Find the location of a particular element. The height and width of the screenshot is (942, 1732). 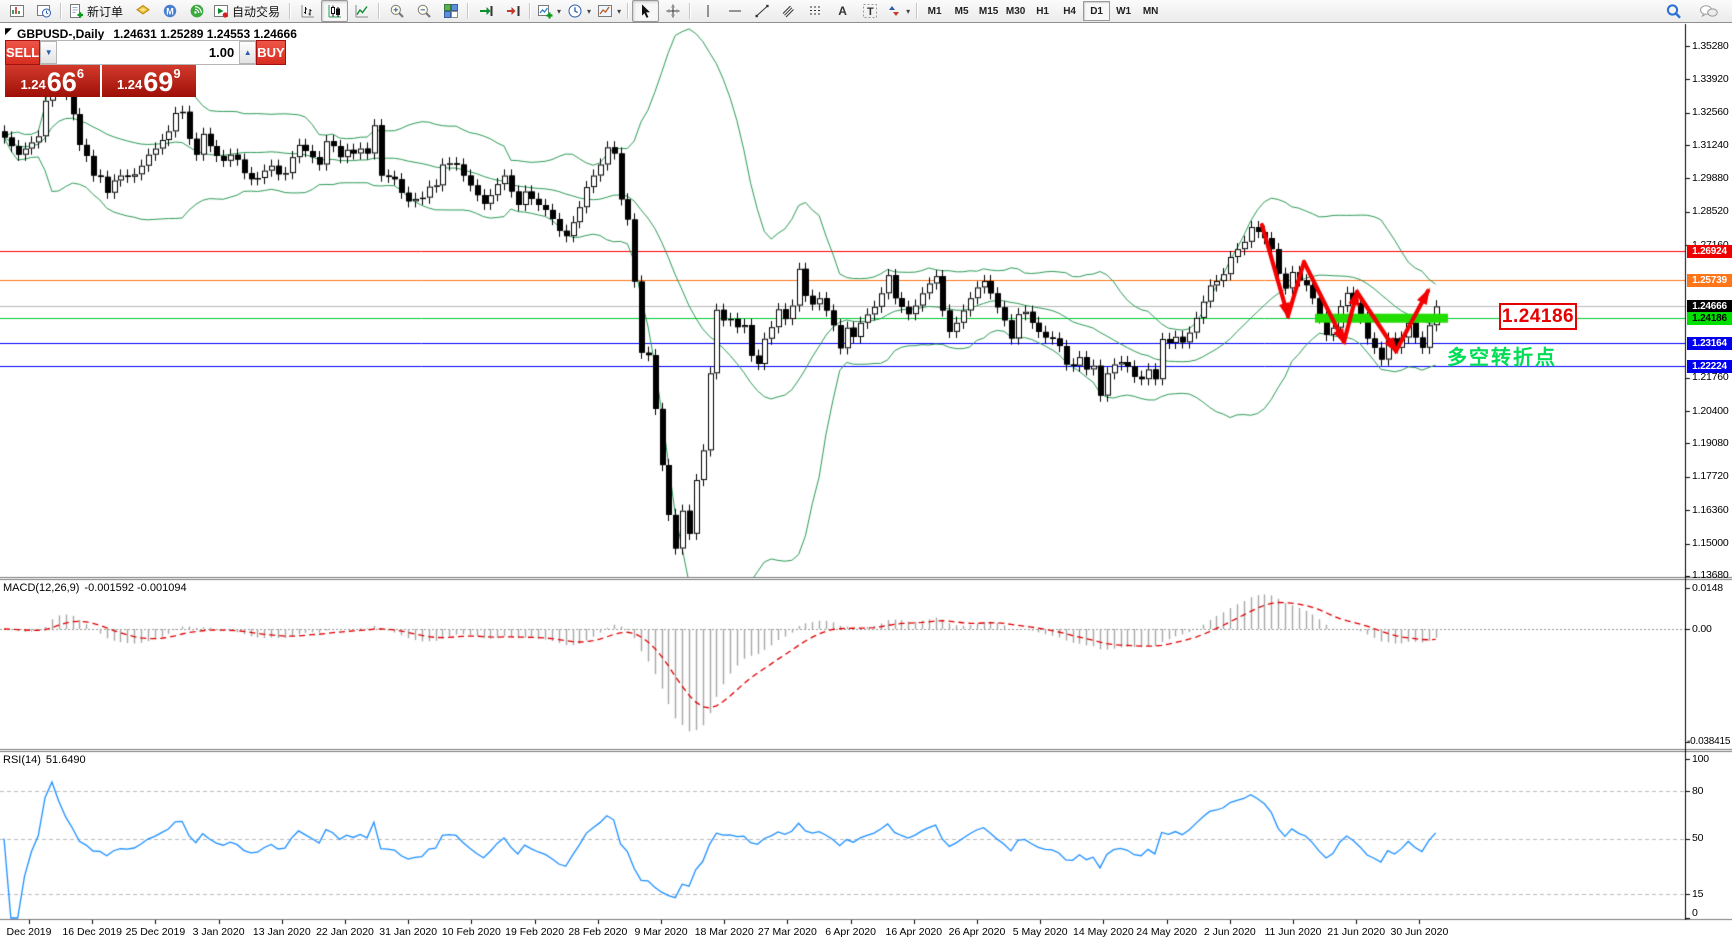

horizontal-line-tool-button is located at coordinates (734, 11).